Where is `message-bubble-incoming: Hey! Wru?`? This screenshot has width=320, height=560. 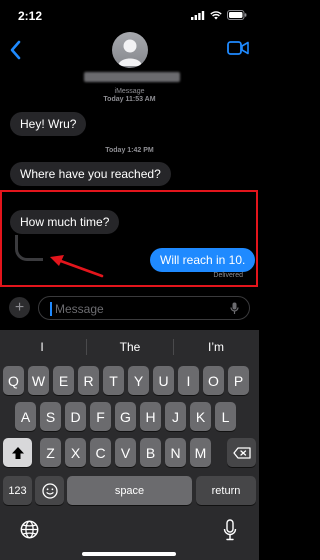 message-bubble-incoming: Hey! Wru? is located at coordinates (48, 124).